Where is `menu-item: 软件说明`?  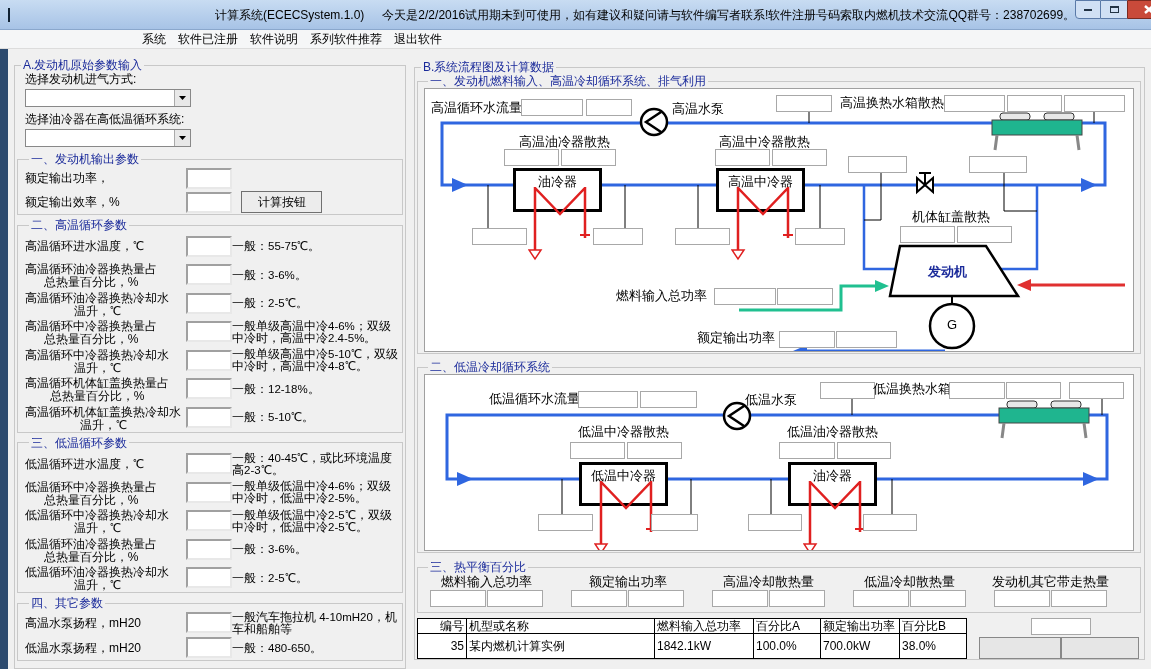 menu-item: 软件说明 is located at coordinates (274, 39).